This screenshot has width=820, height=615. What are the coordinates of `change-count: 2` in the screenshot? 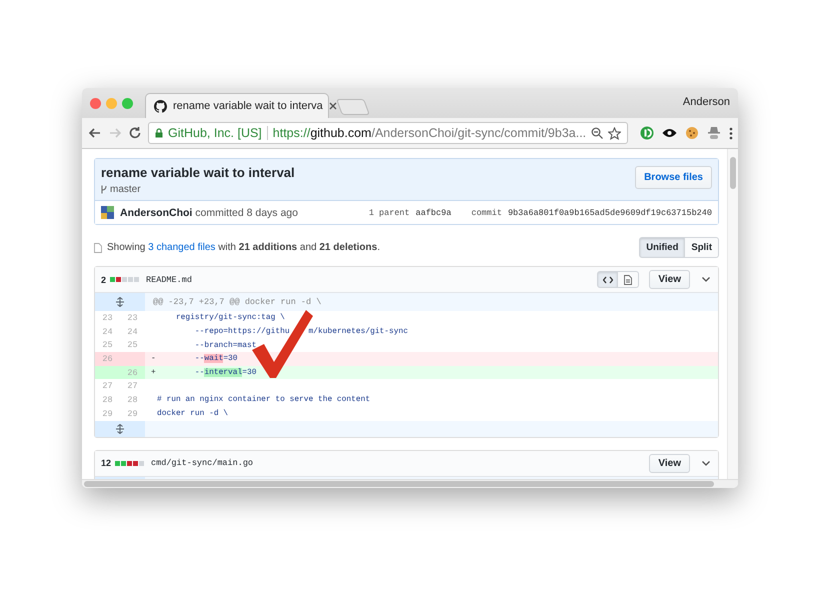 It's located at (103, 279).